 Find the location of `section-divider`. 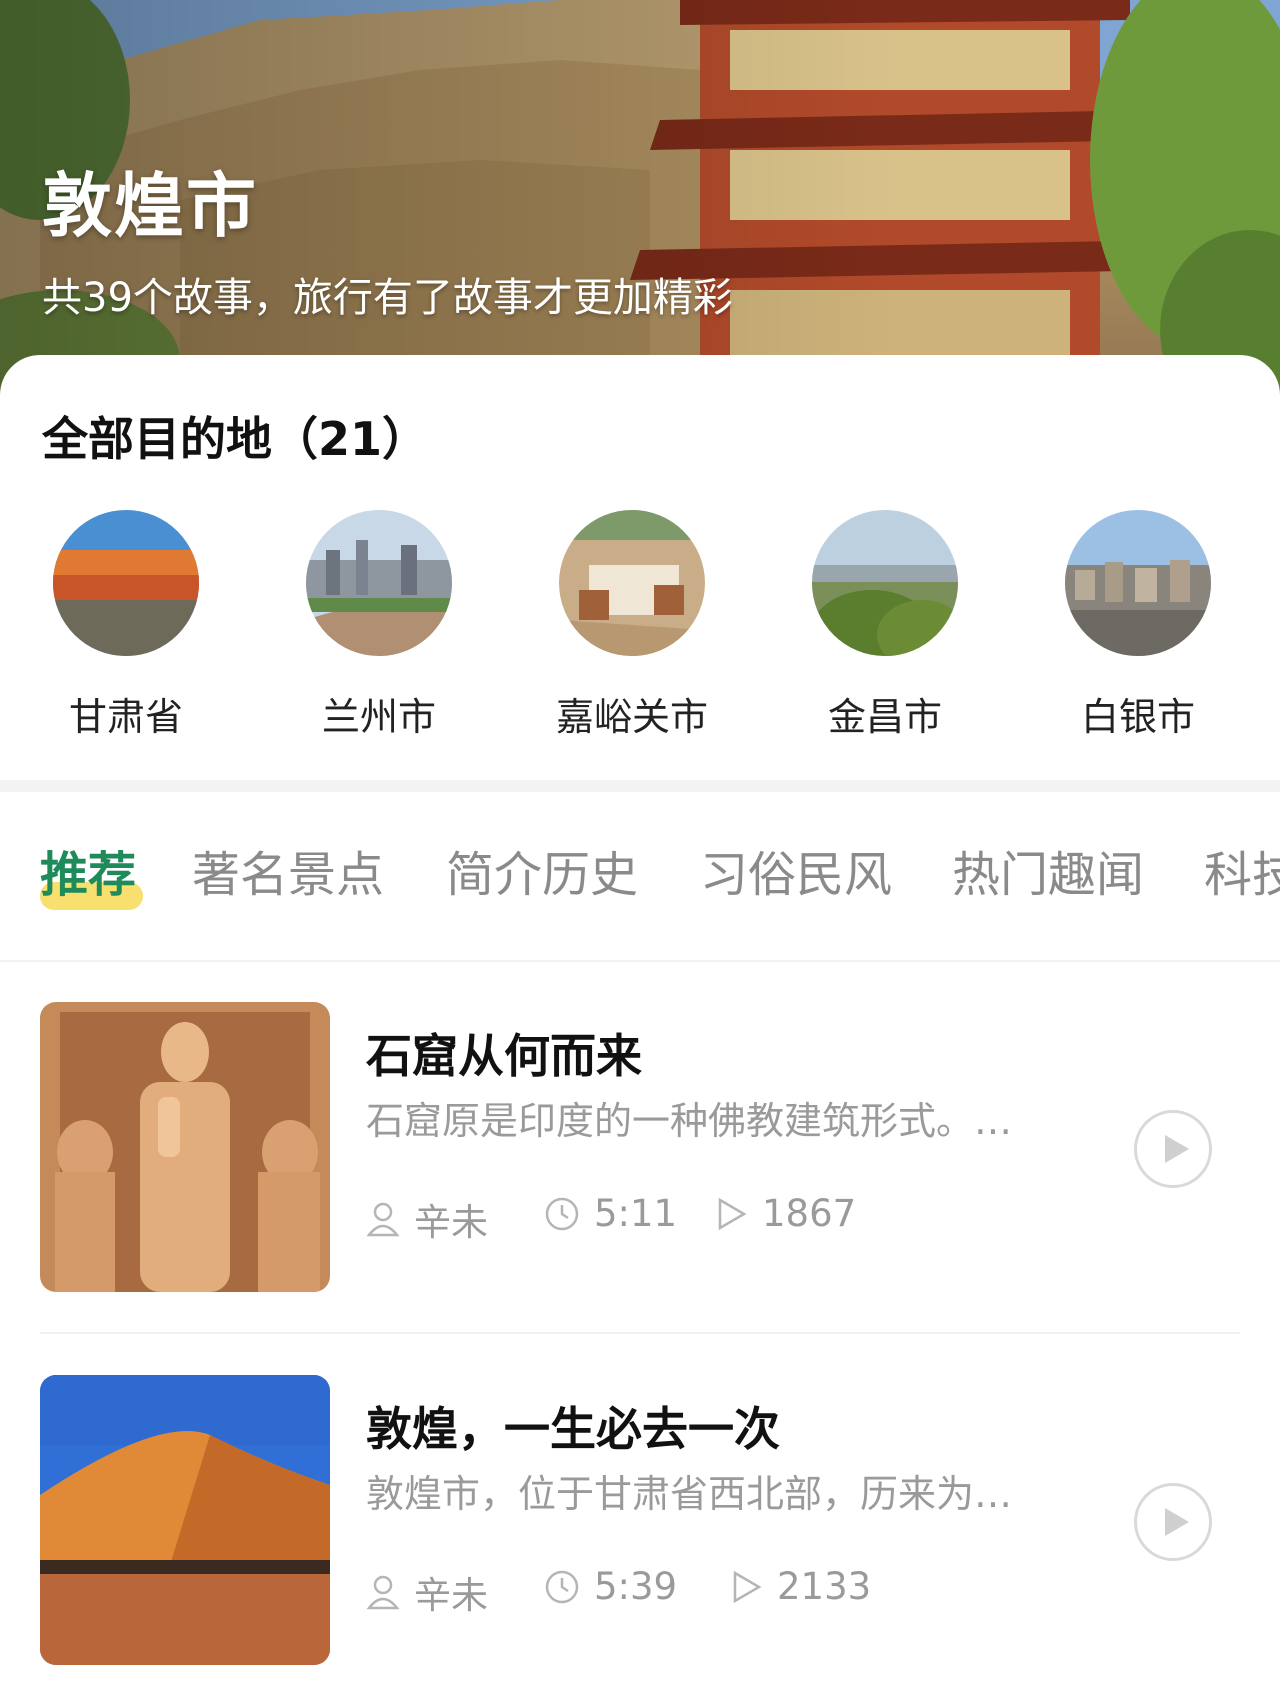

section-divider is located at coordinates (640, 786).